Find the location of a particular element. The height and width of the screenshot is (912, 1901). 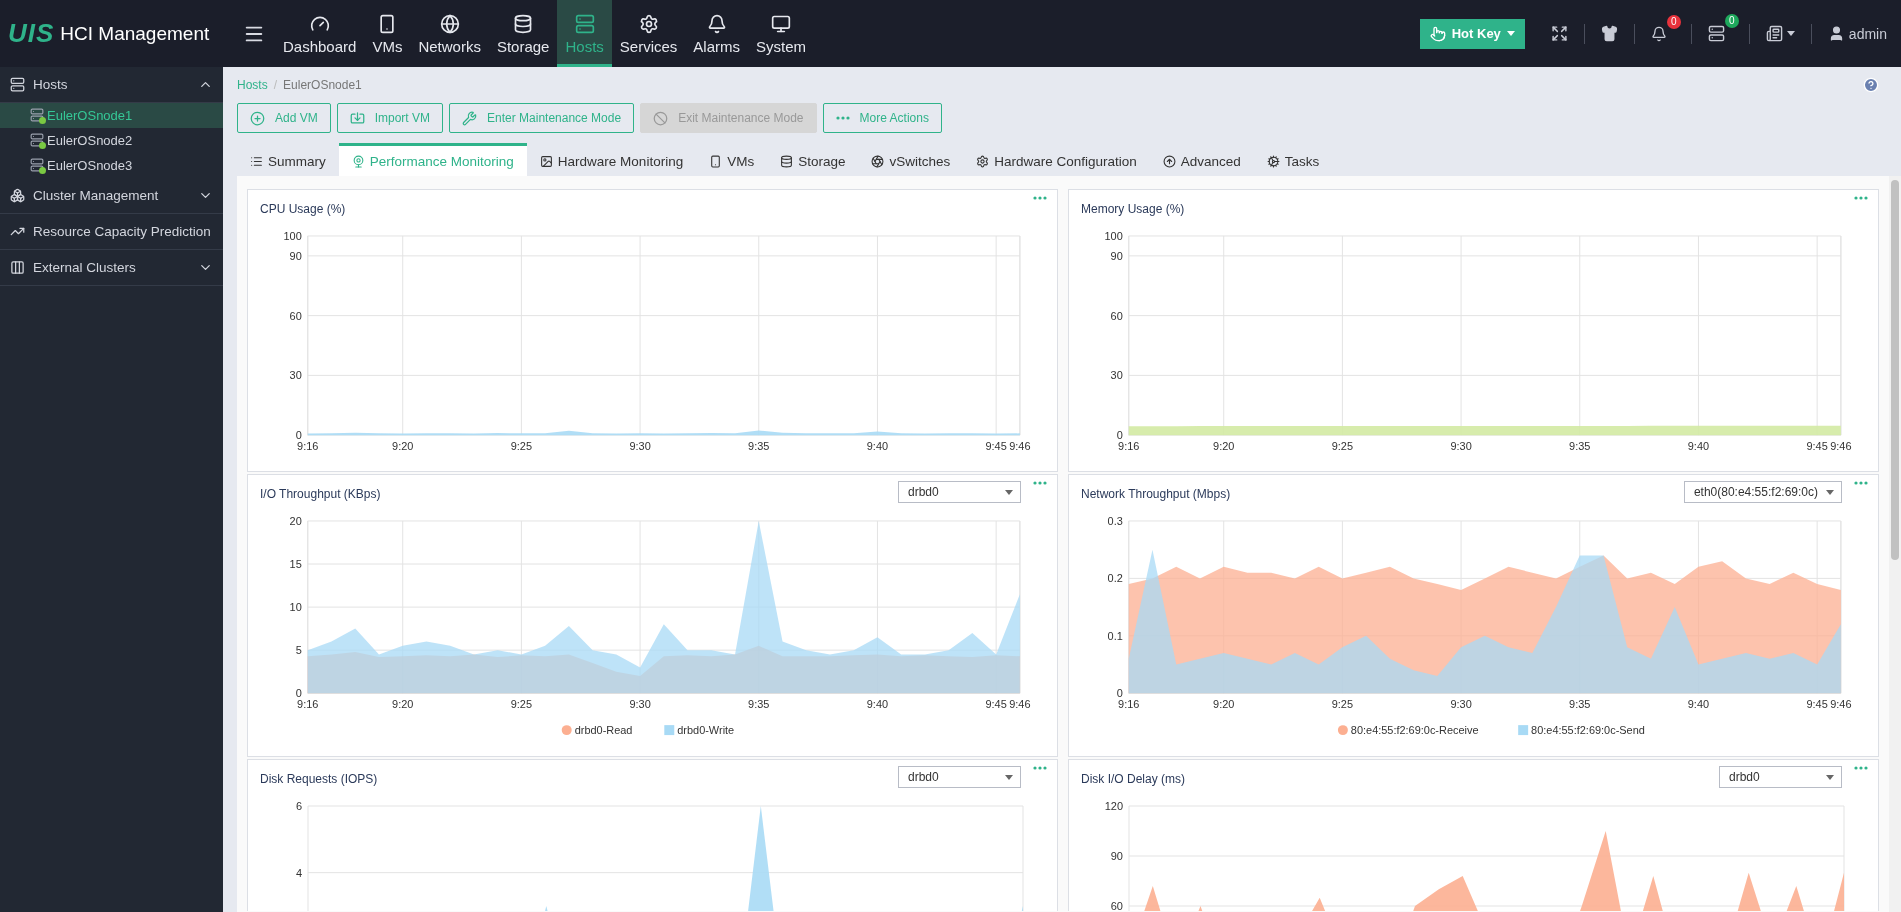

chart-title: CPU Usage (%) is located at coordinates (303, 209).